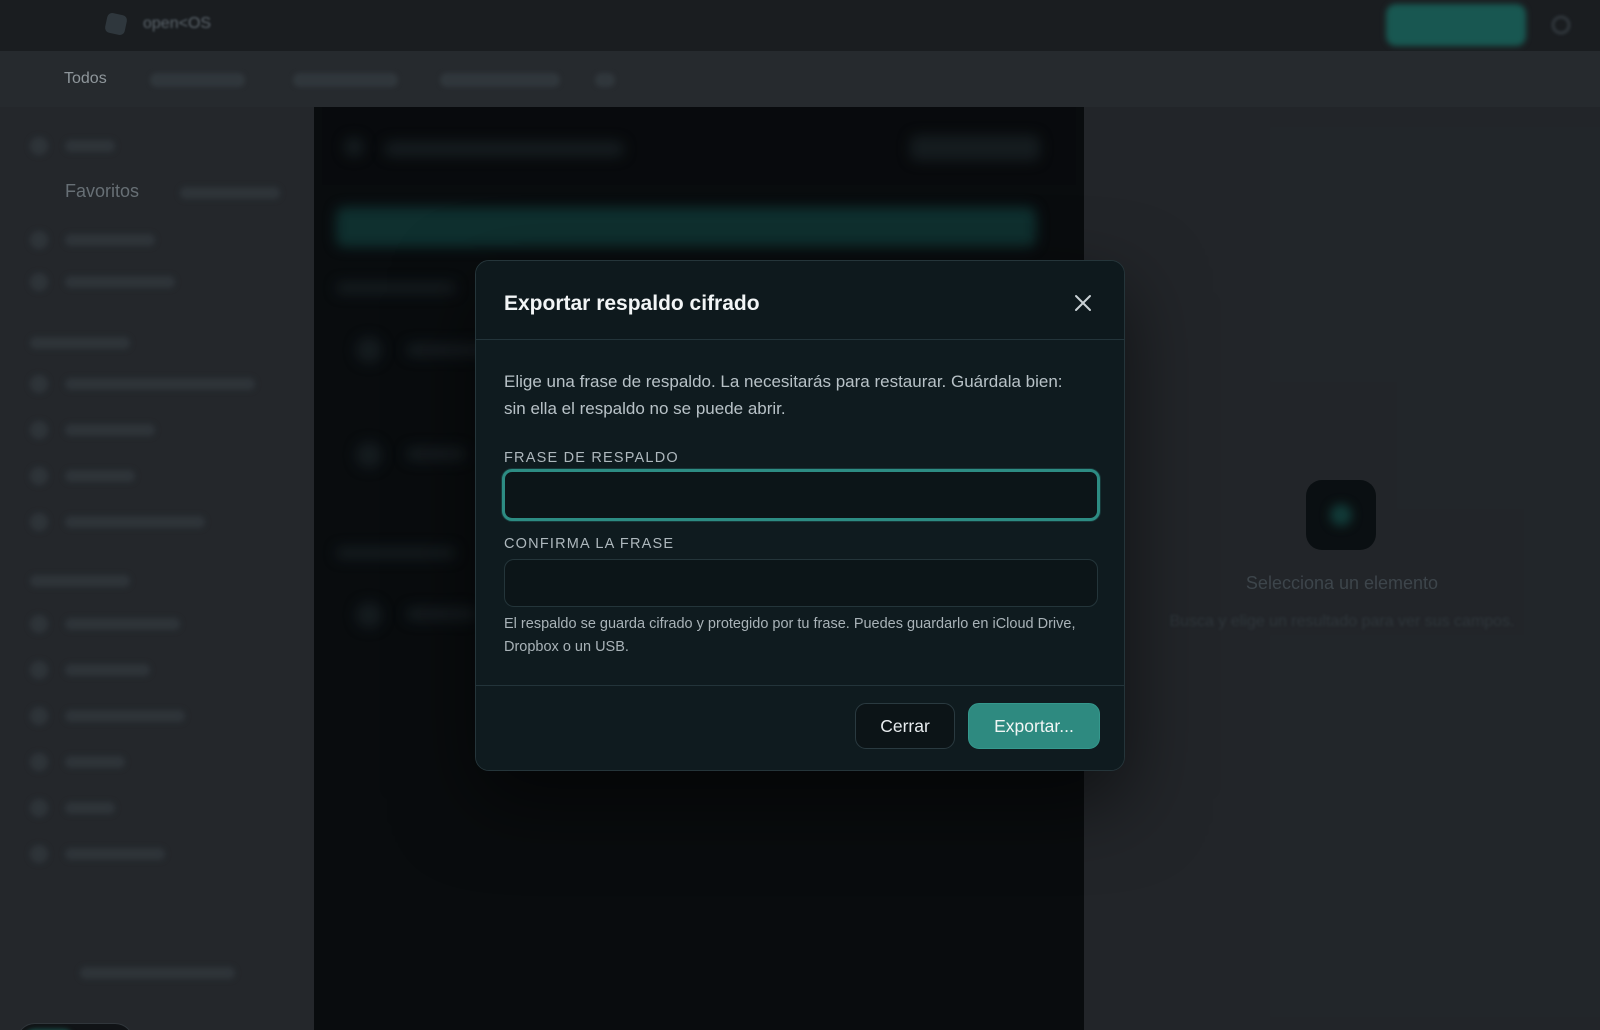 This screenshot has height=1030, width=1600. Describe the element at coordinates (801, 583) in the screenshot. I see `confirm-passphrase-input` at that location.